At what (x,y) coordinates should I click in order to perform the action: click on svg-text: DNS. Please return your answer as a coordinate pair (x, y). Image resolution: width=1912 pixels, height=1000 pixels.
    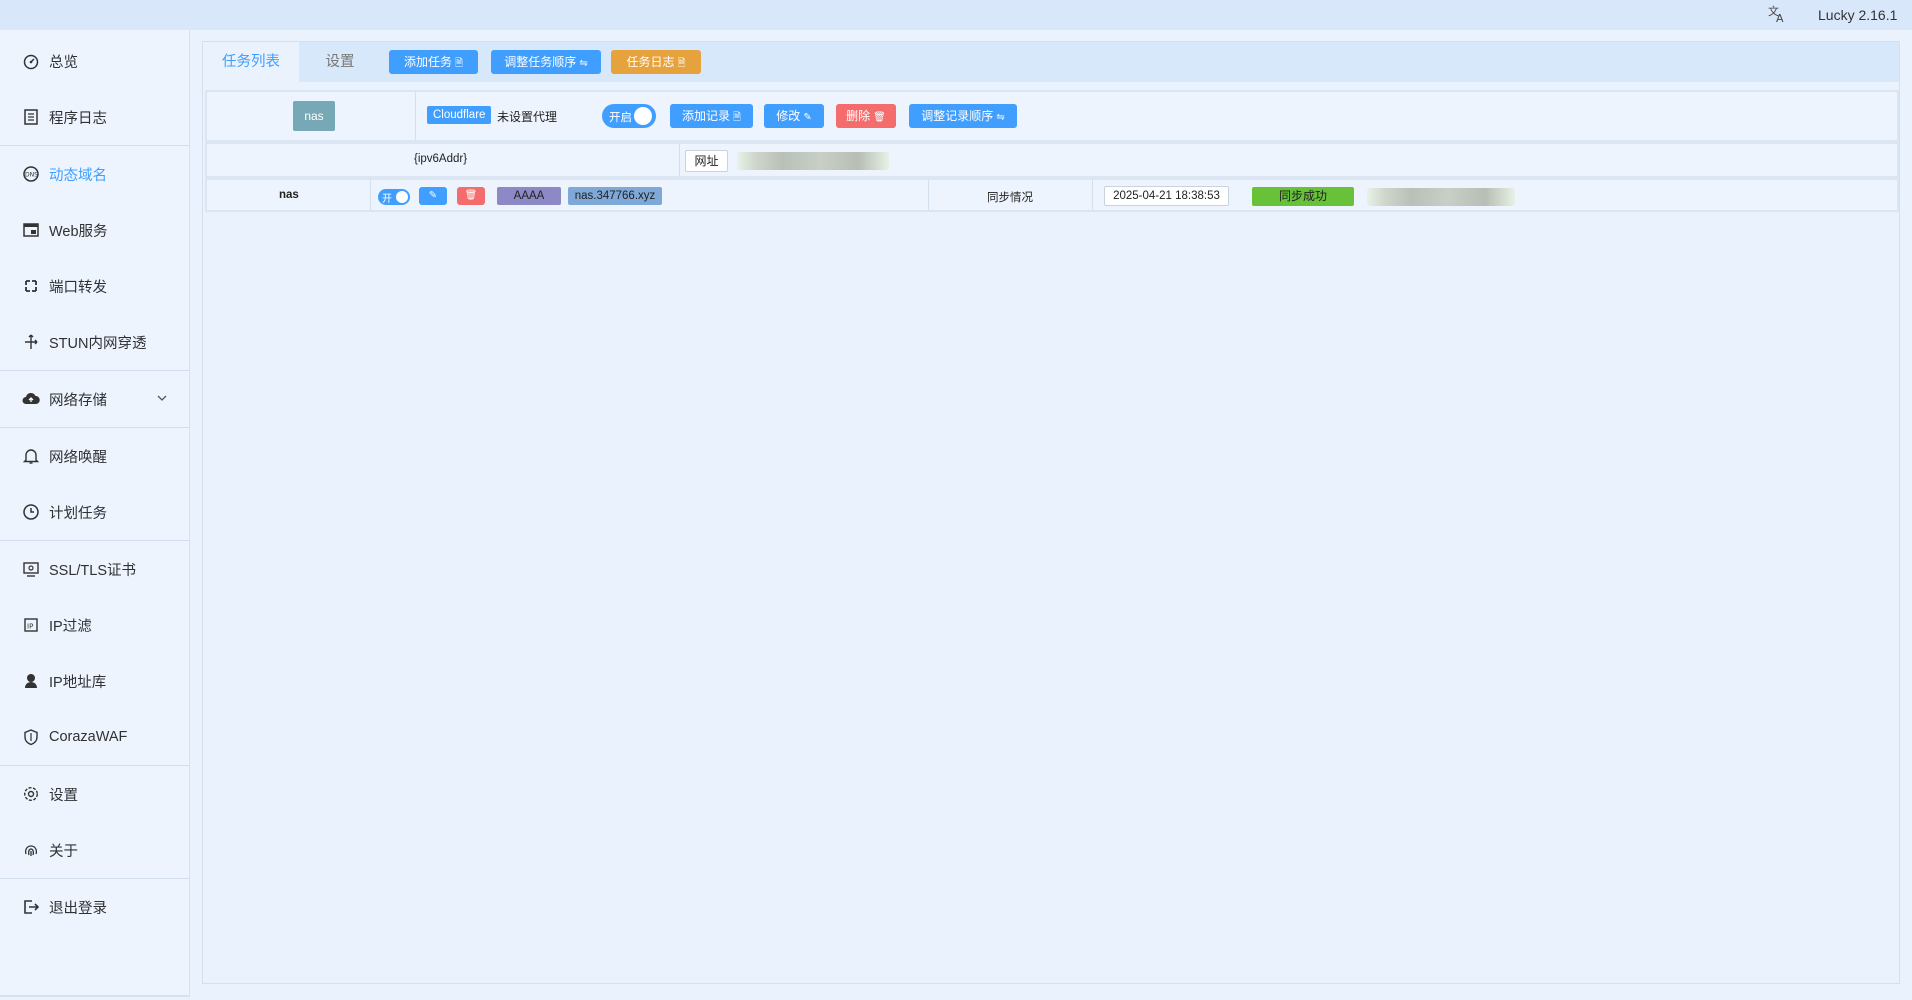
    Looking at the image, I should click on (31, 175).